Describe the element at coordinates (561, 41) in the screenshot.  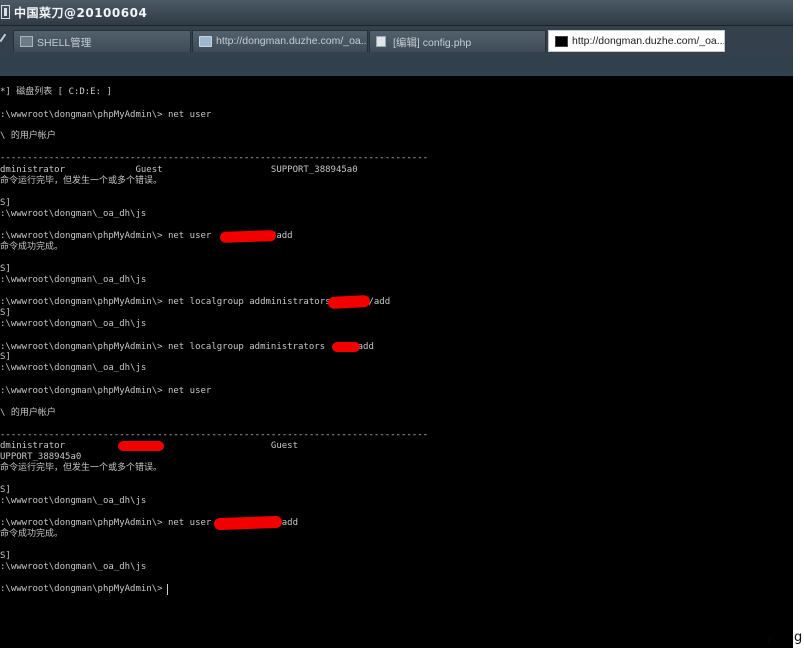
I see `terminal-icon` at that location.